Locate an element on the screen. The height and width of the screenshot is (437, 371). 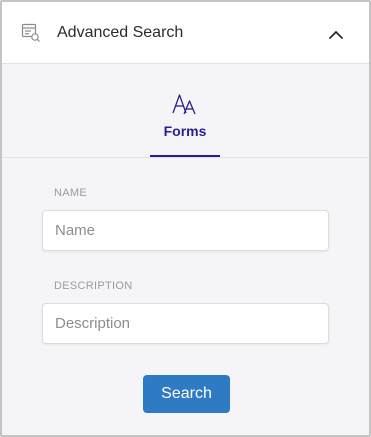
description-field-label: DESCRIPTION is located at coordinates (93, 286).